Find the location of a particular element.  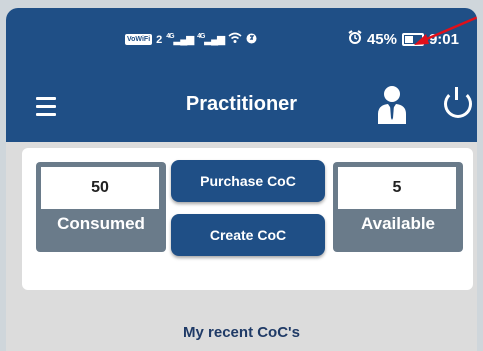

vpn-icon is located at coordinates (251, 40).